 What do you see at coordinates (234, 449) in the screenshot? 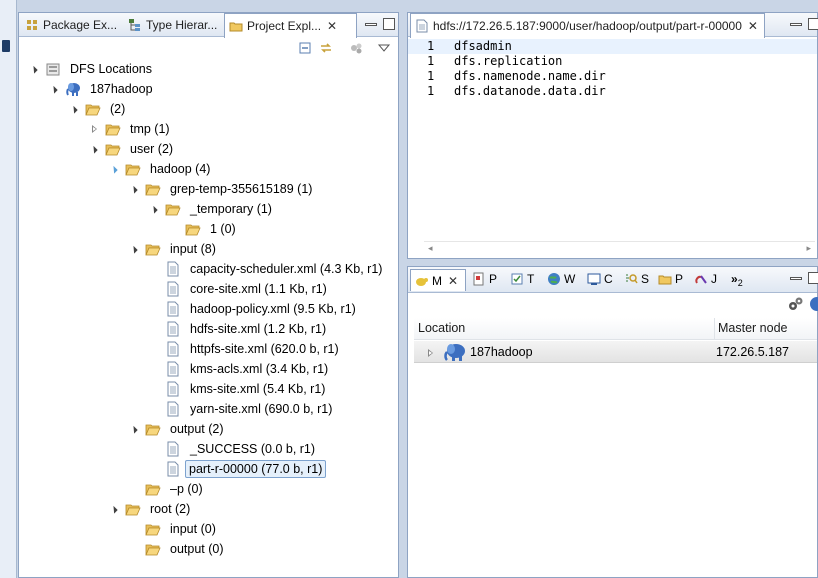
I see `tree-item: _SUCCESS (0.0 b, r1)` at bounding box center [234, 449].